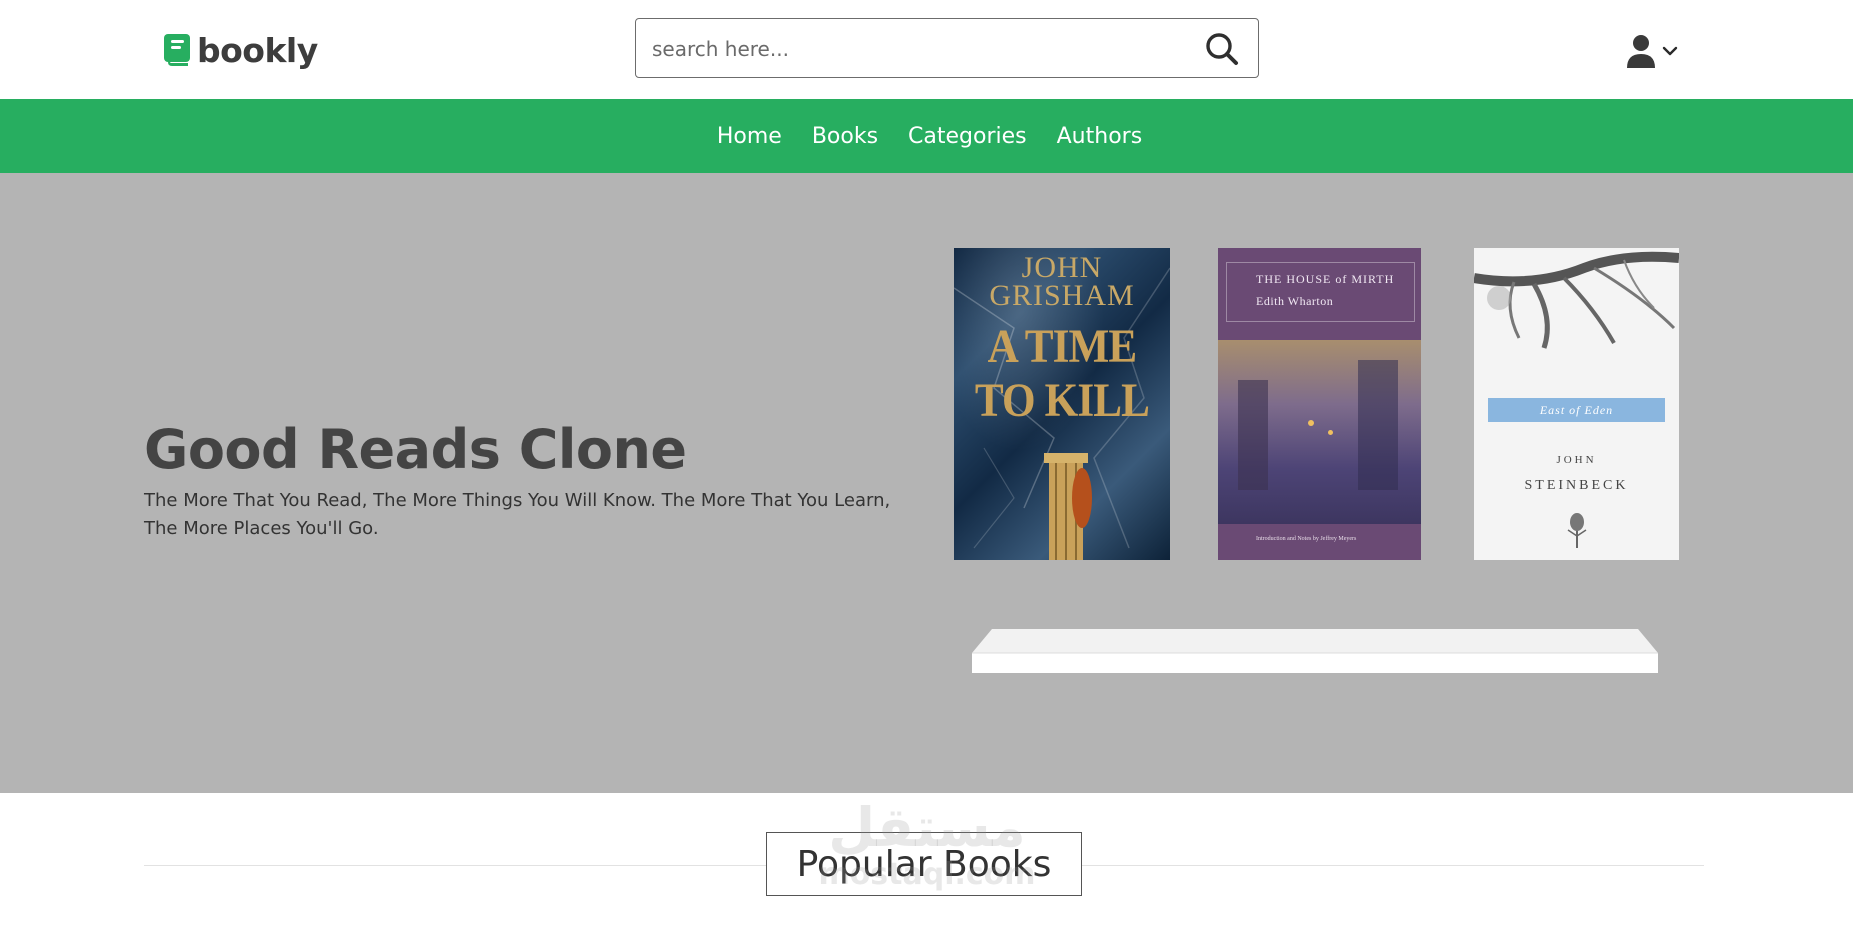 This screenshot has height=929, width=1853. I want to click on search-bar, so click(947, 48).